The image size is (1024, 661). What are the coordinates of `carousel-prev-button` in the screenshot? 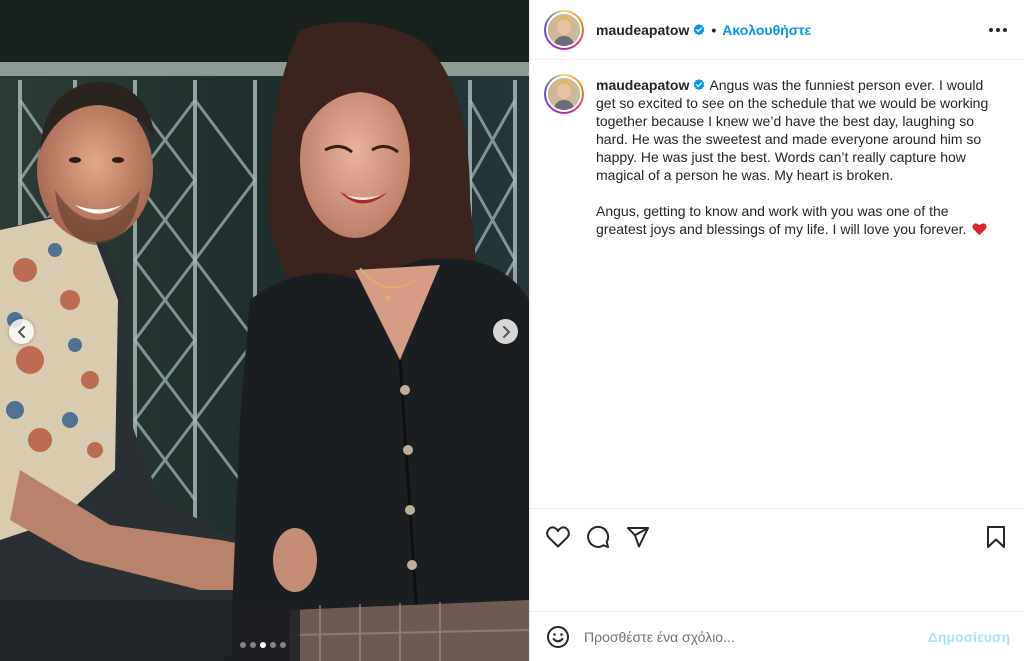 It's located at (21, 331).